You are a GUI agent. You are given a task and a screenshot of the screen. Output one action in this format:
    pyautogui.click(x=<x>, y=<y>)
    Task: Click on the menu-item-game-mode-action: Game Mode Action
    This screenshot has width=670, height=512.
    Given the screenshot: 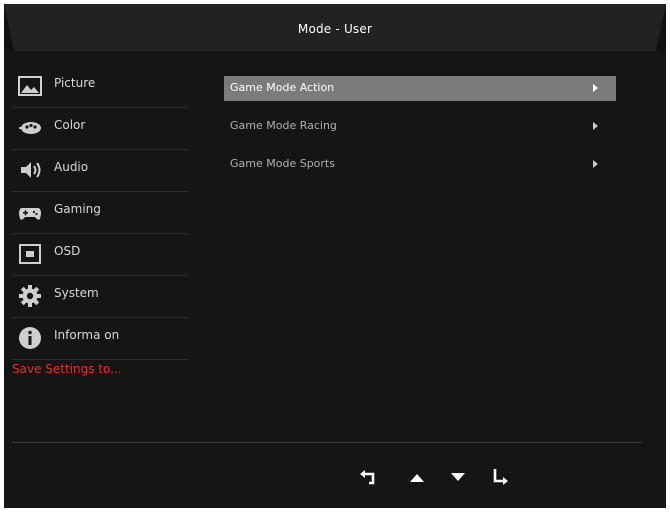 What is the action you would take?
    pyautogui.click(x=420, y=88)
    